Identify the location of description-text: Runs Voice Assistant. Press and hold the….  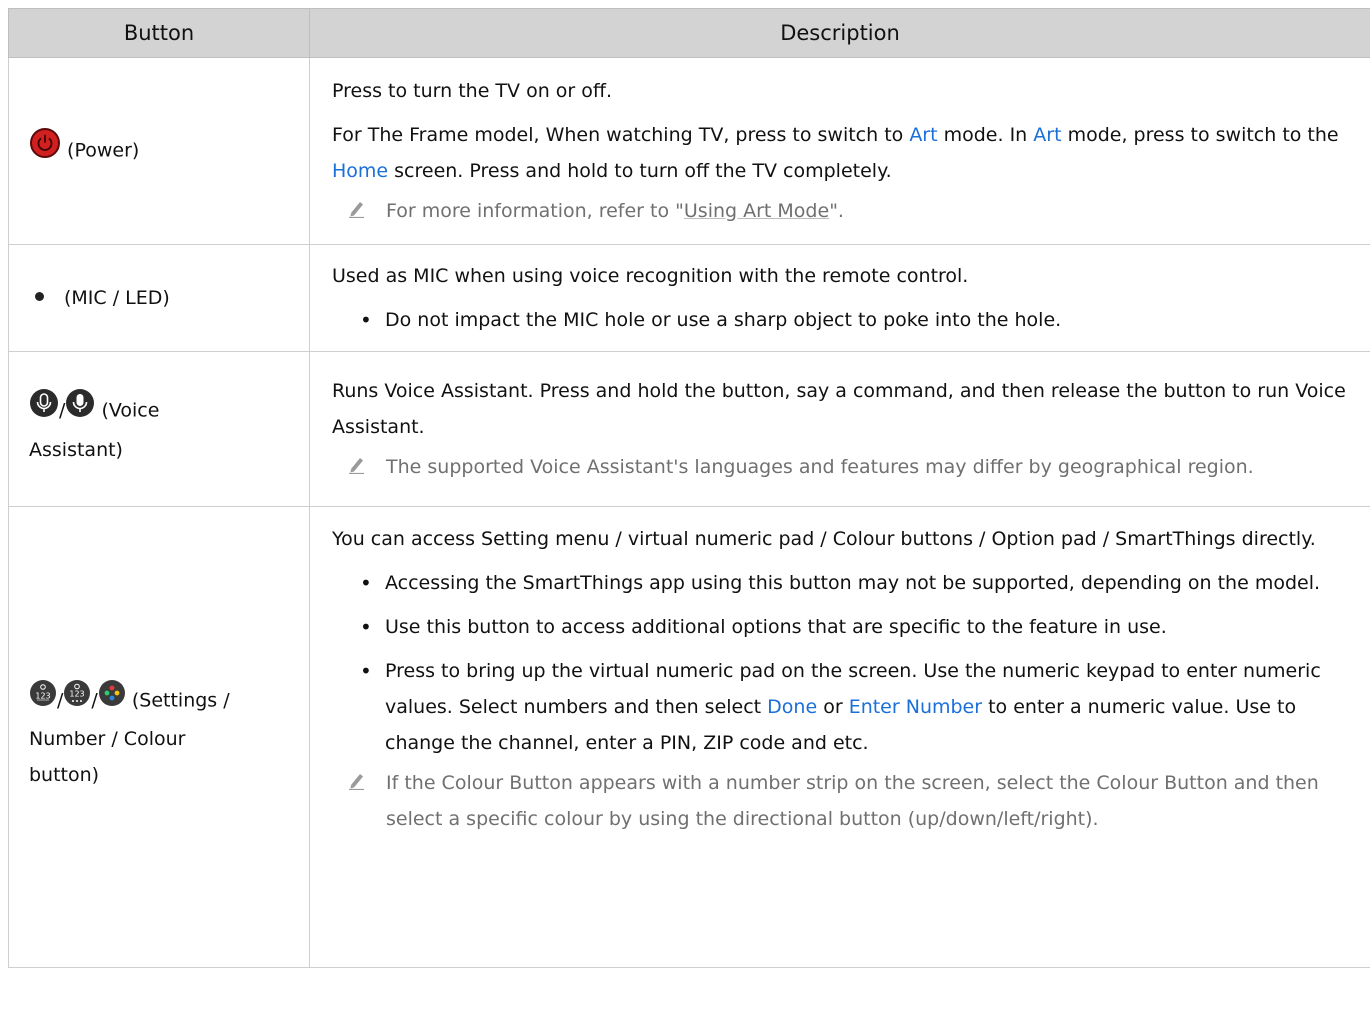
(839, 408).